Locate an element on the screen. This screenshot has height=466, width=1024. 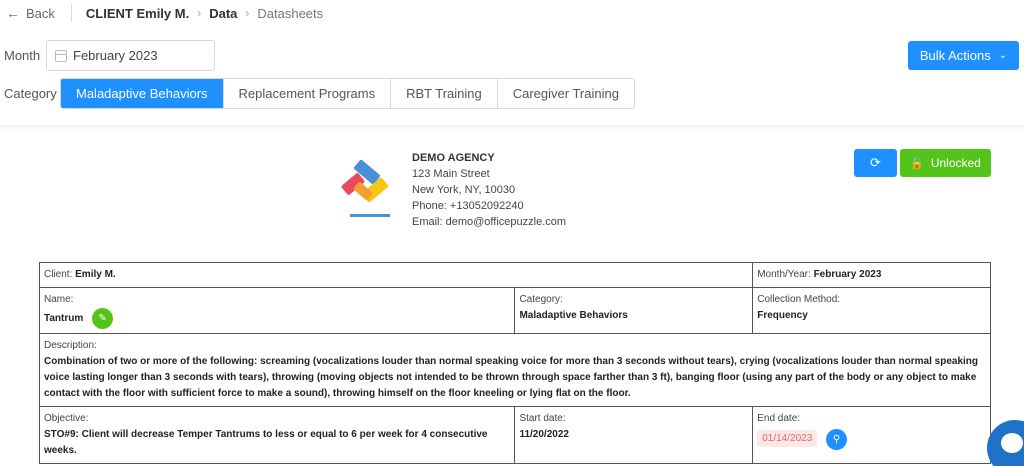
chat-widget-button is located at coordinates (1005, 443).